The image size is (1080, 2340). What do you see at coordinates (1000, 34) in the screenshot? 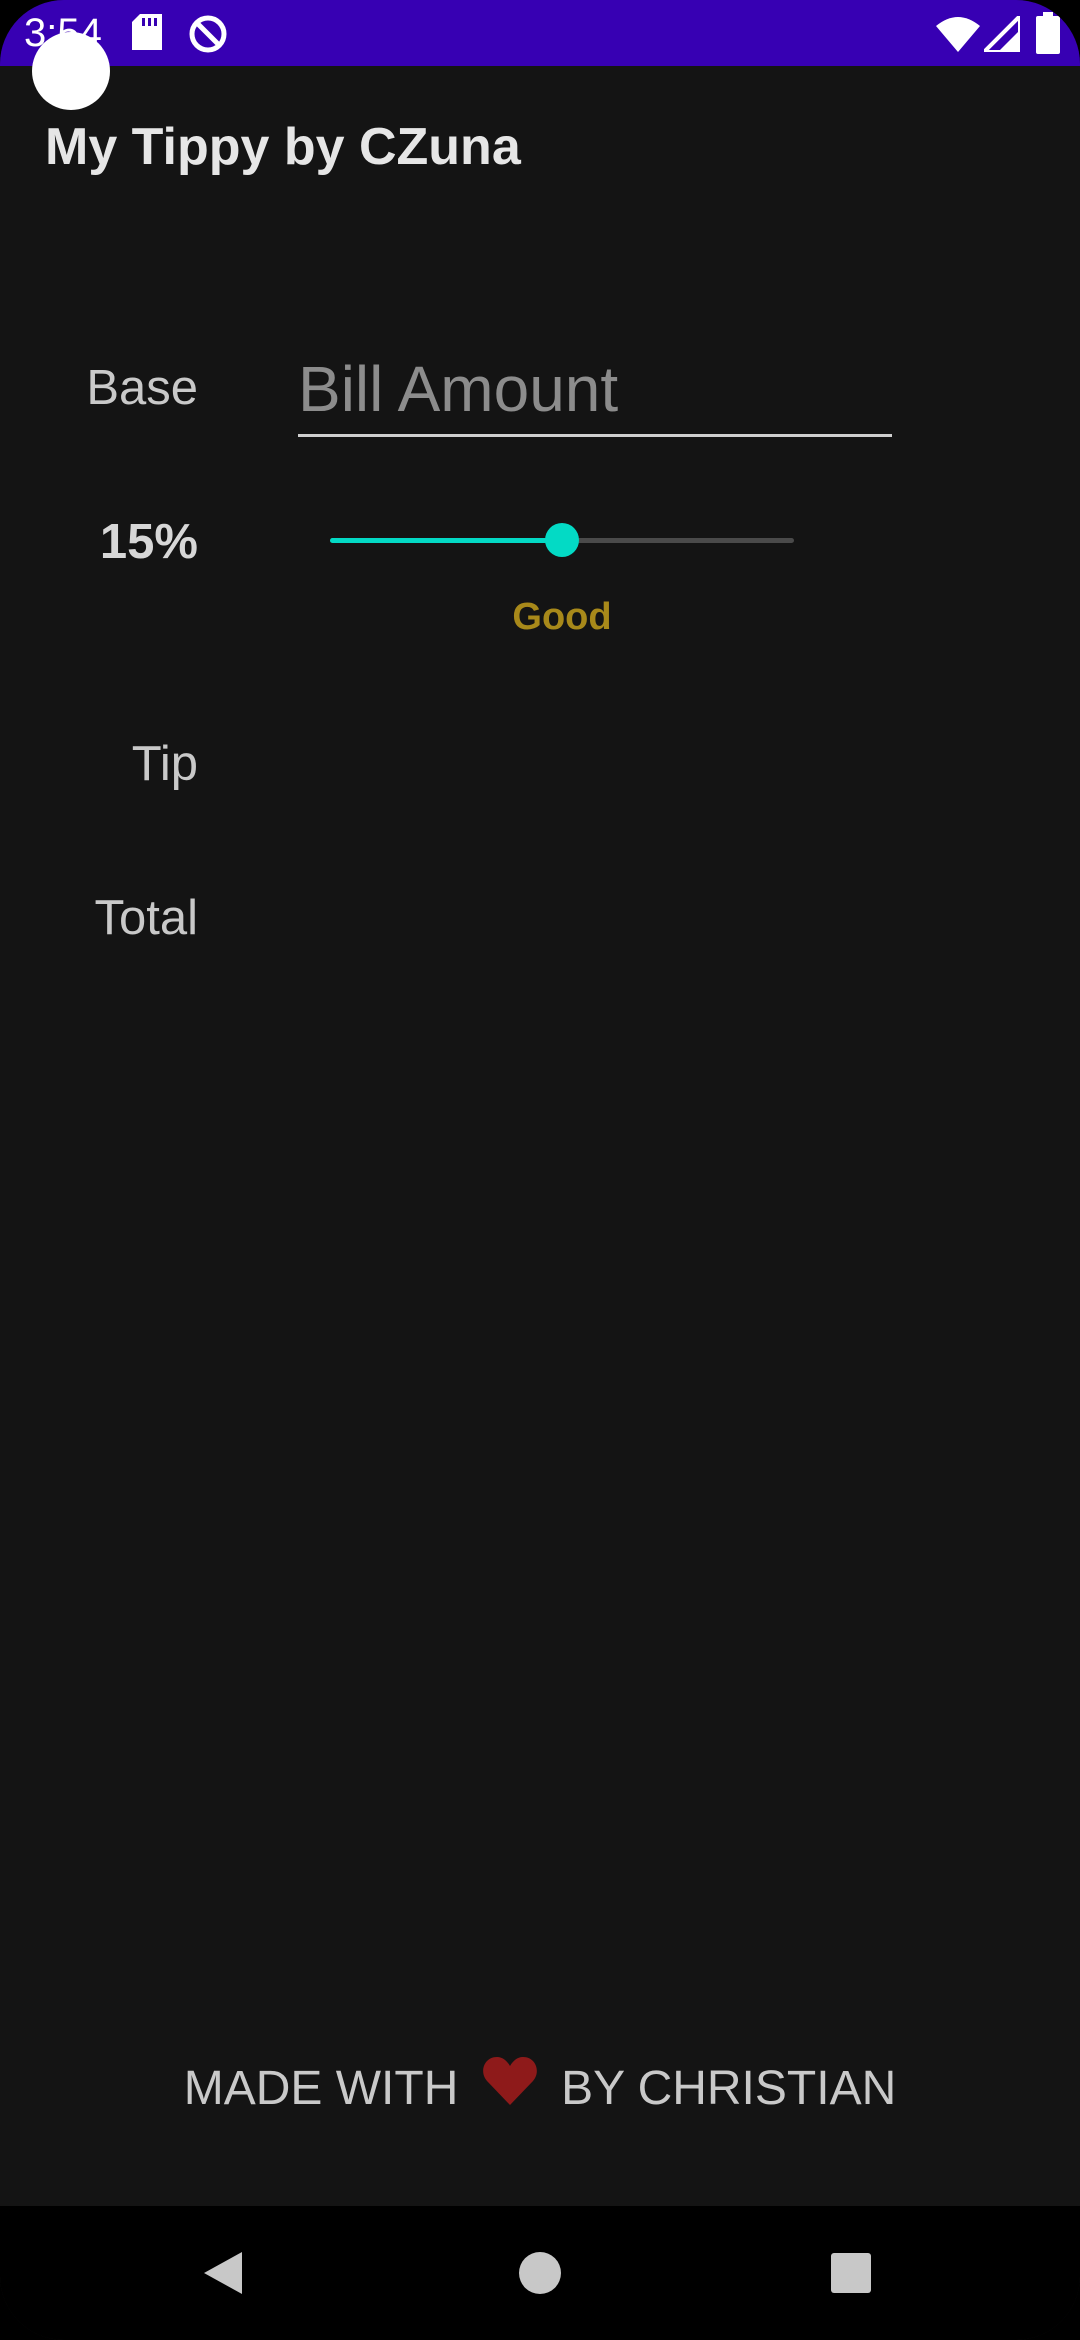
I see `signal-icon` at bounding box center [1000, 34].